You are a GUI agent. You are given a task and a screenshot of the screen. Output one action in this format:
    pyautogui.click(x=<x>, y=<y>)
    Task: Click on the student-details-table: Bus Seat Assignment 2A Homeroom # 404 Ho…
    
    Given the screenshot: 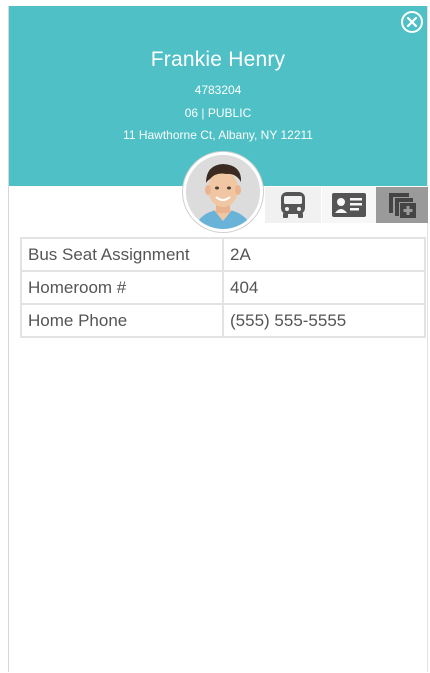 What is the action you would take?
    pyautogui.click(x=223, y=287)
    